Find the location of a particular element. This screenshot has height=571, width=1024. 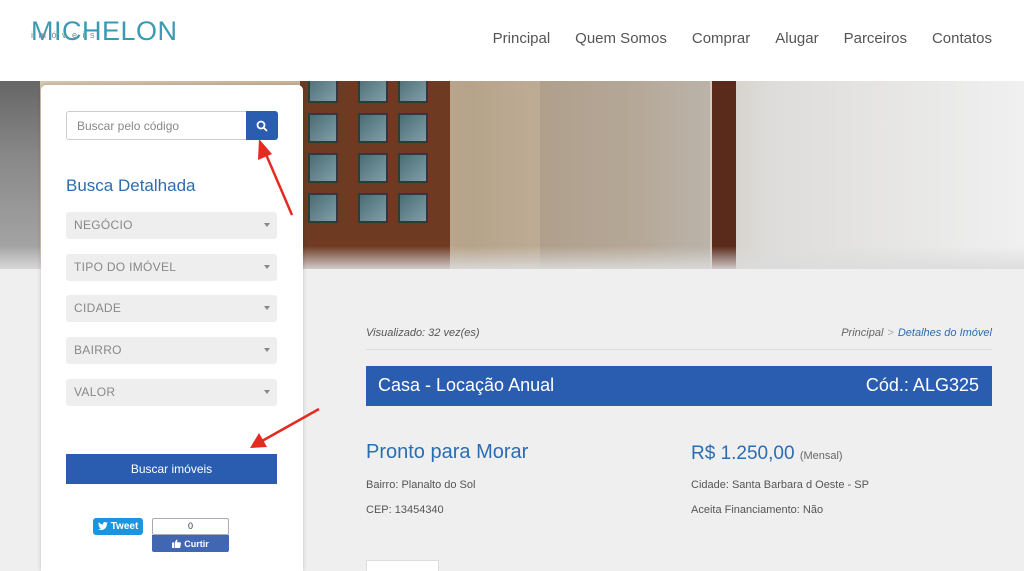

code-search-button is located at coordinates (262, 125).